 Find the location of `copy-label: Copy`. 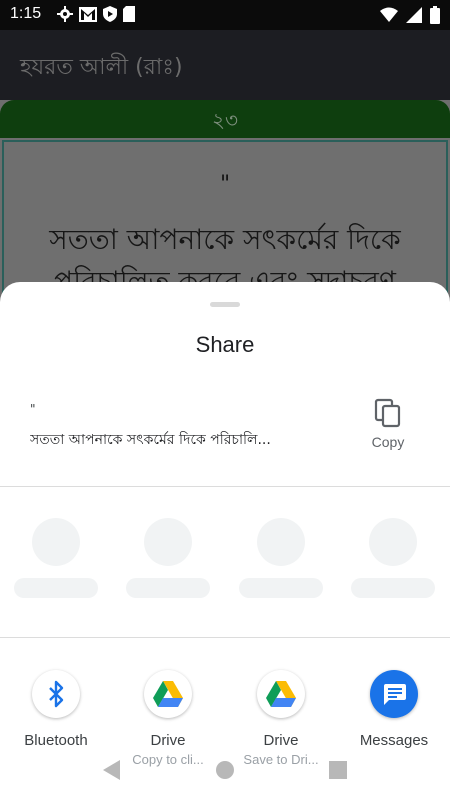

copy-label: Copy is located at coordinates (388, 442).